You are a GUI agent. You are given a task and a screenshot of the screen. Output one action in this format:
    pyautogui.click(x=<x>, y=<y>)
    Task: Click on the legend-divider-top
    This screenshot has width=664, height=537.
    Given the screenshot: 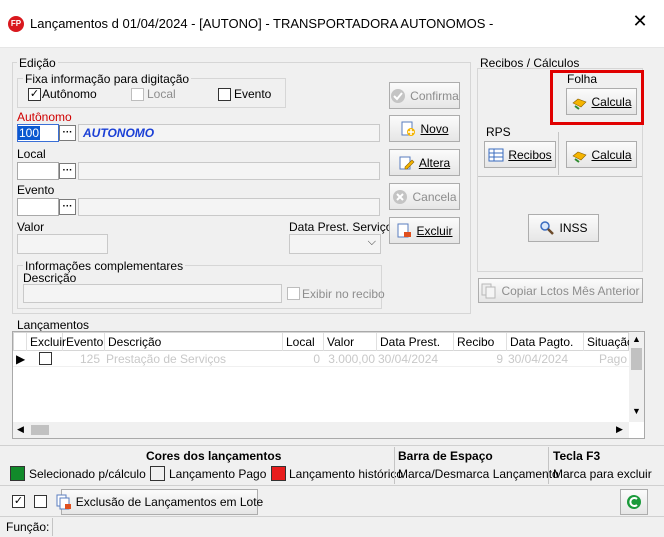 What is the action you would take?
    pyautogui.click(x=332, y=445)
    